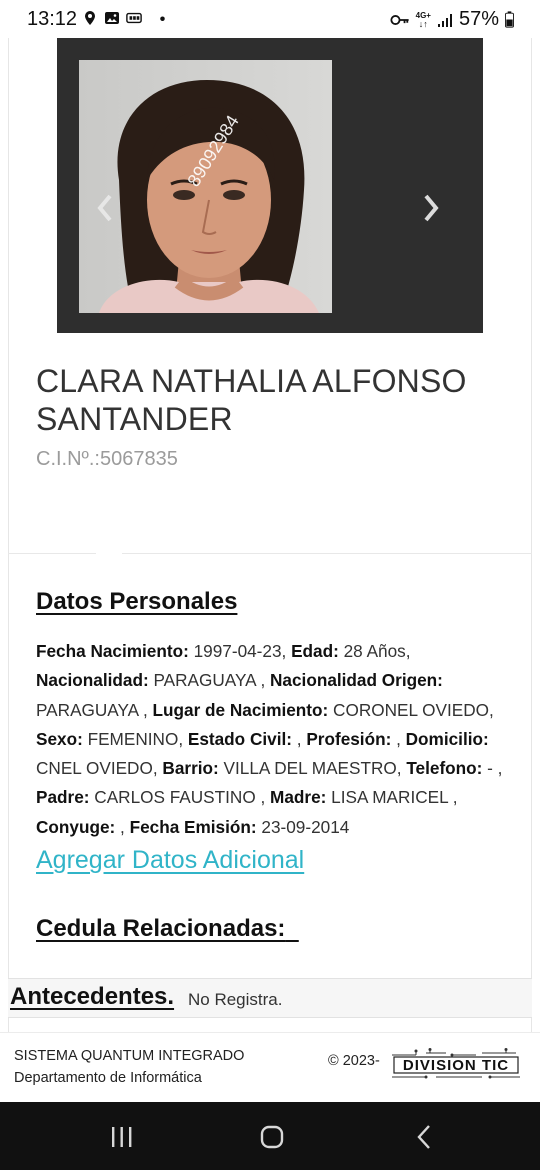 This screenshot has height=1170, width=540. I want to click on person-photo: 89092984, so click(205, 186).